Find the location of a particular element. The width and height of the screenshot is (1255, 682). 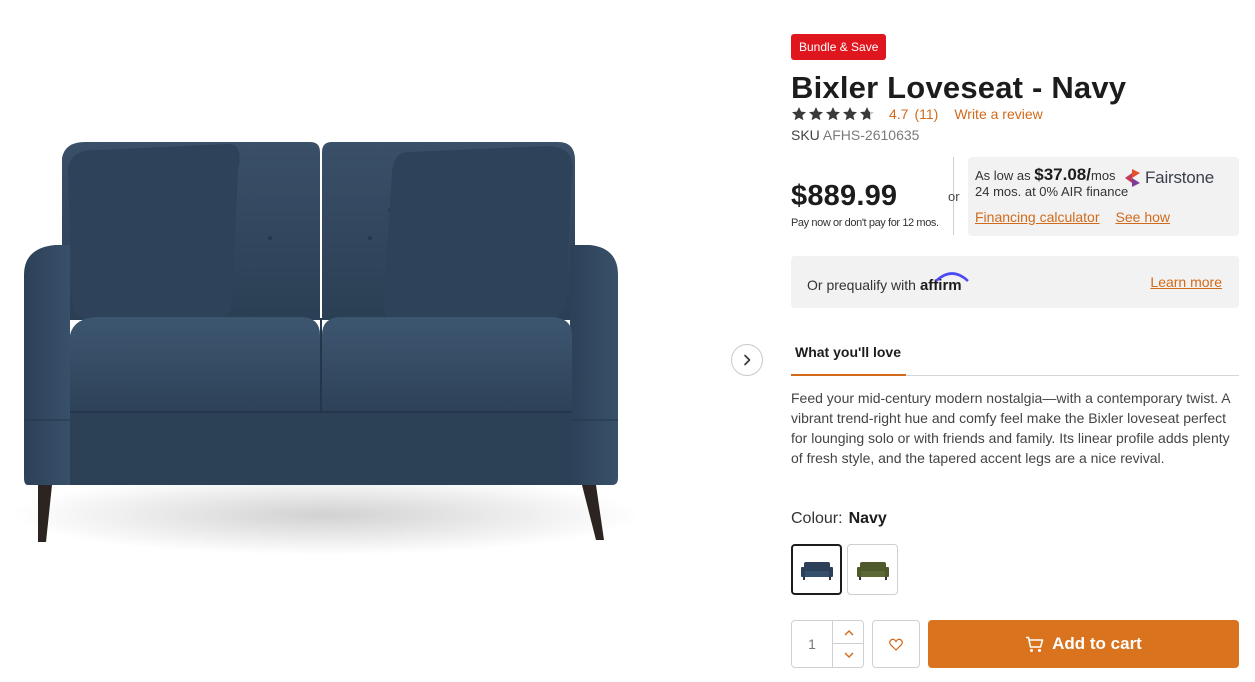

price: $889.99 is located at coordinates (844, 196).